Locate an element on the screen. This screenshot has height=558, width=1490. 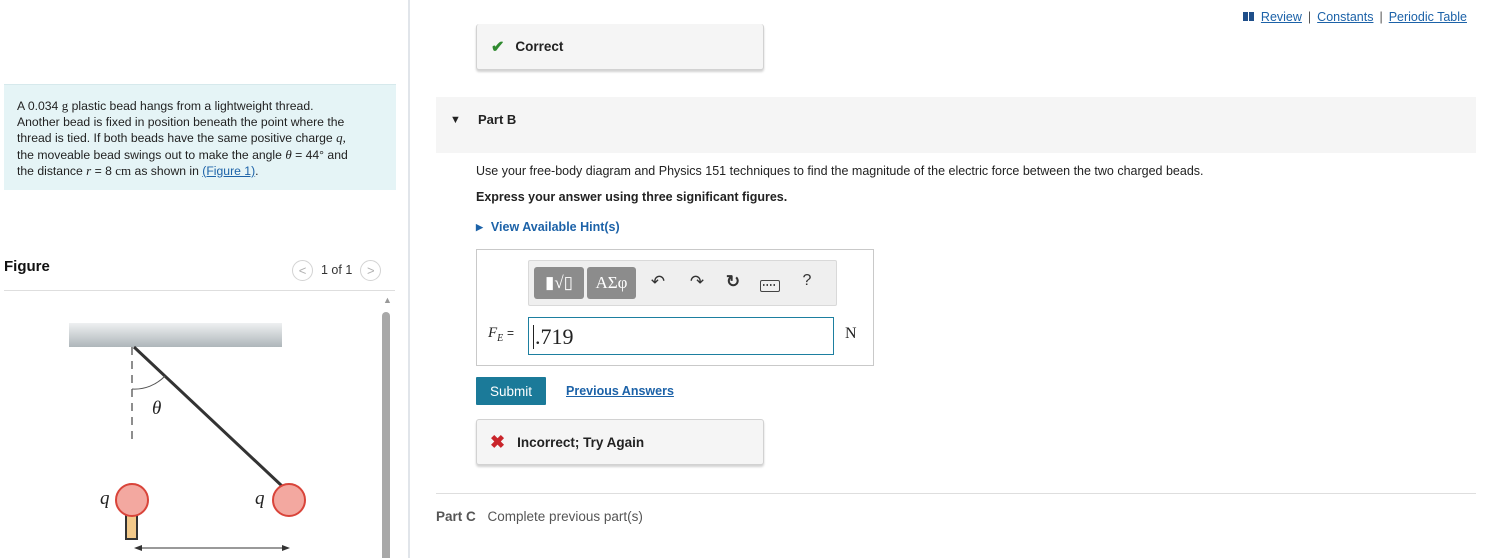
previous-answers-link: Previous Answers is located at coordinates (620, 391).